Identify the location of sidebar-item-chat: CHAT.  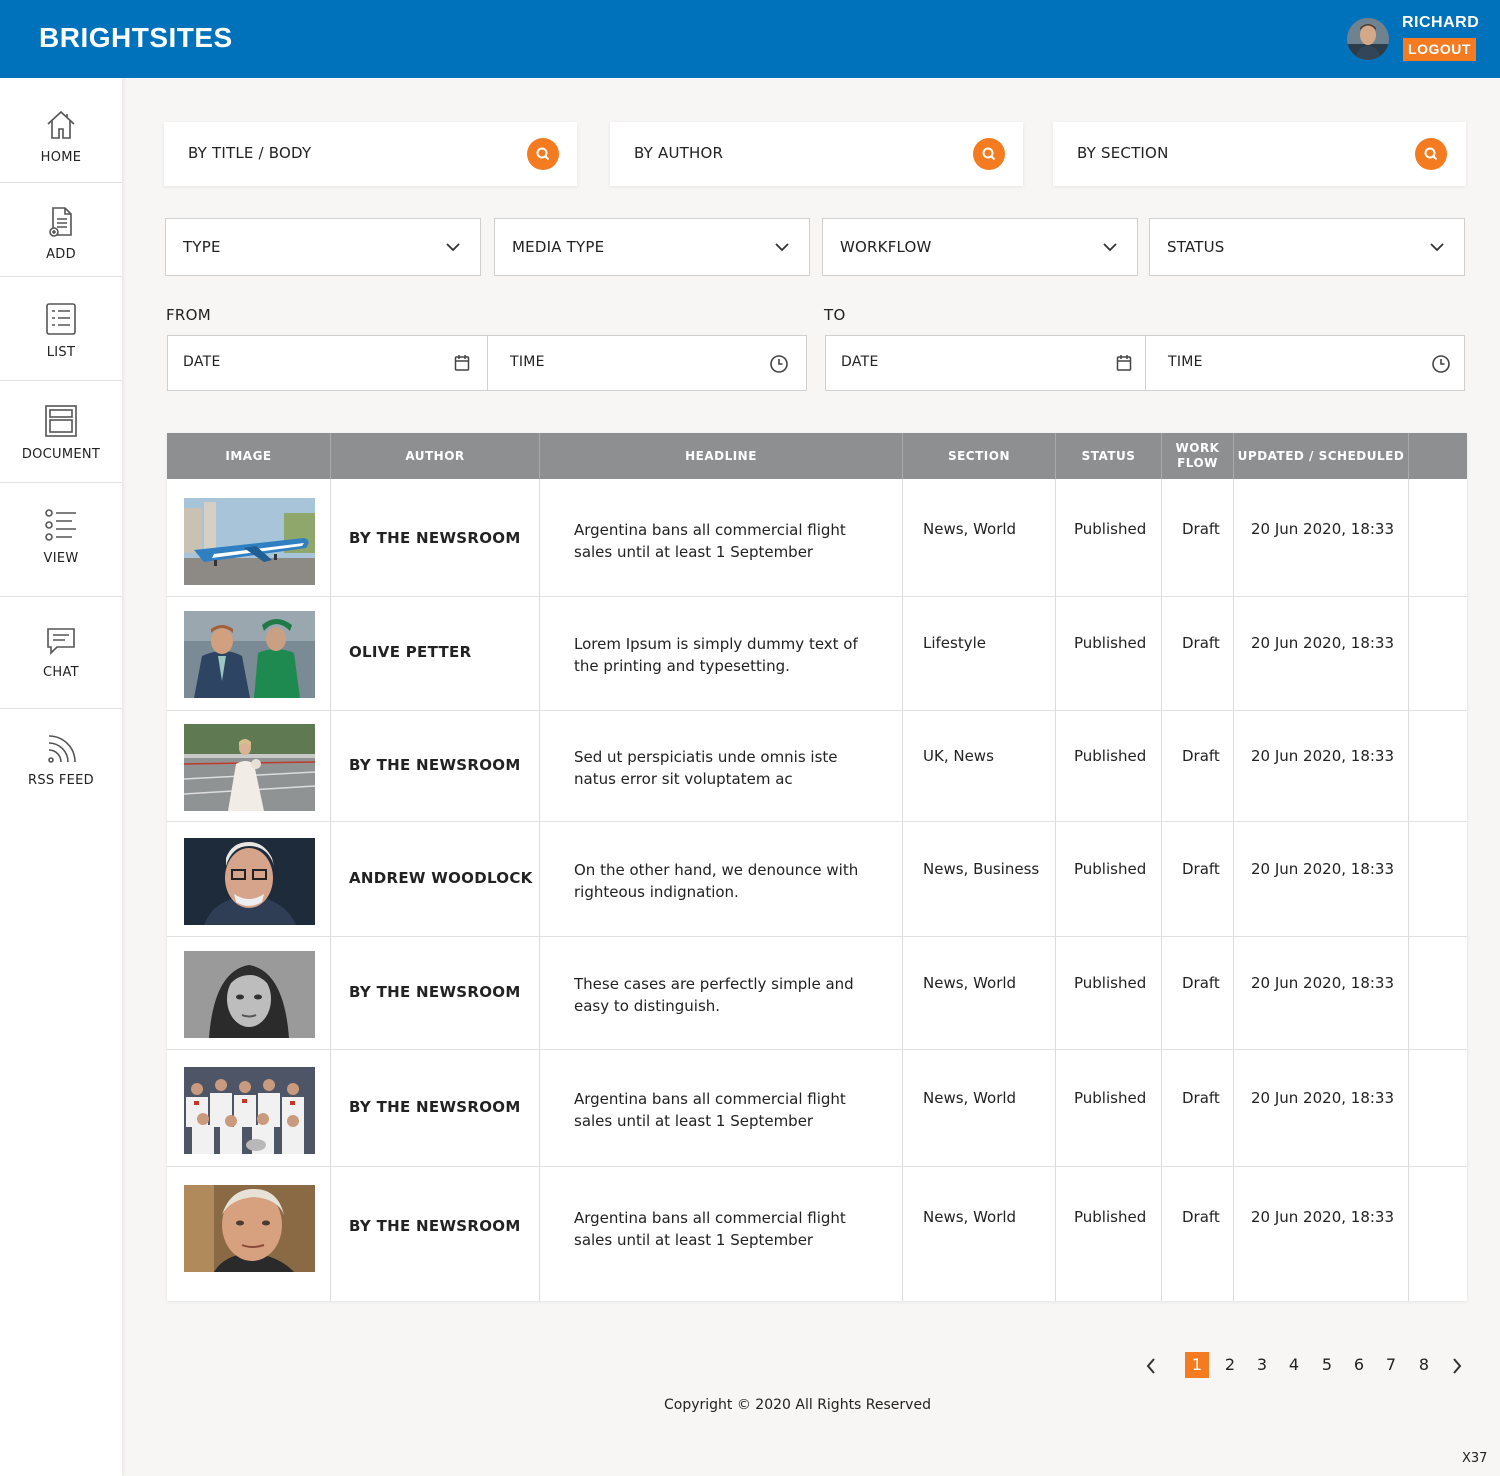
(61, 653).